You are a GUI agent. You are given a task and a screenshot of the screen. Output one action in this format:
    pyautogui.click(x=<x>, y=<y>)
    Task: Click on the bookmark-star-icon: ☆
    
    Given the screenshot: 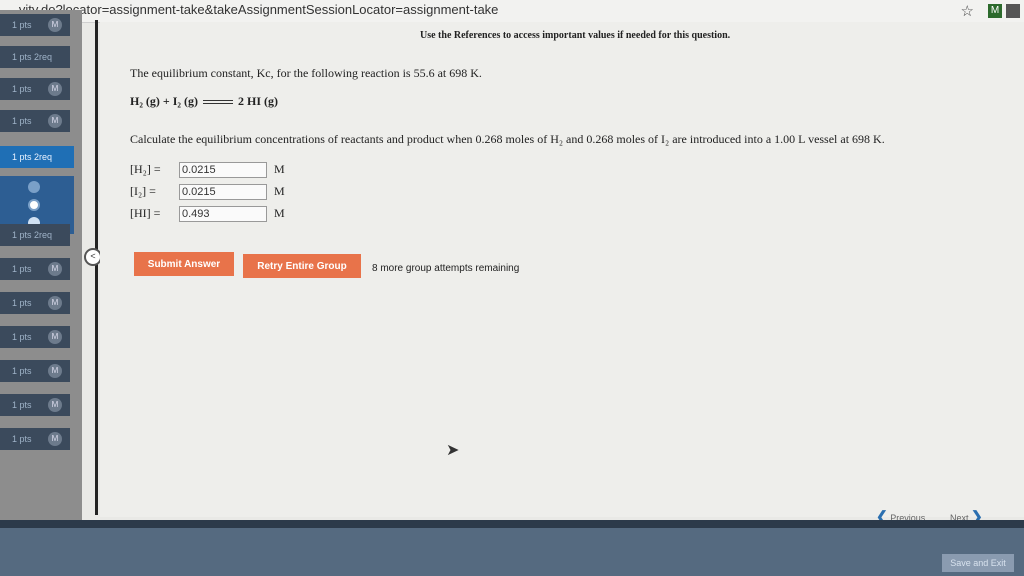 What is the action you would take?
    pyautogui.click(x=967, y=11)
    